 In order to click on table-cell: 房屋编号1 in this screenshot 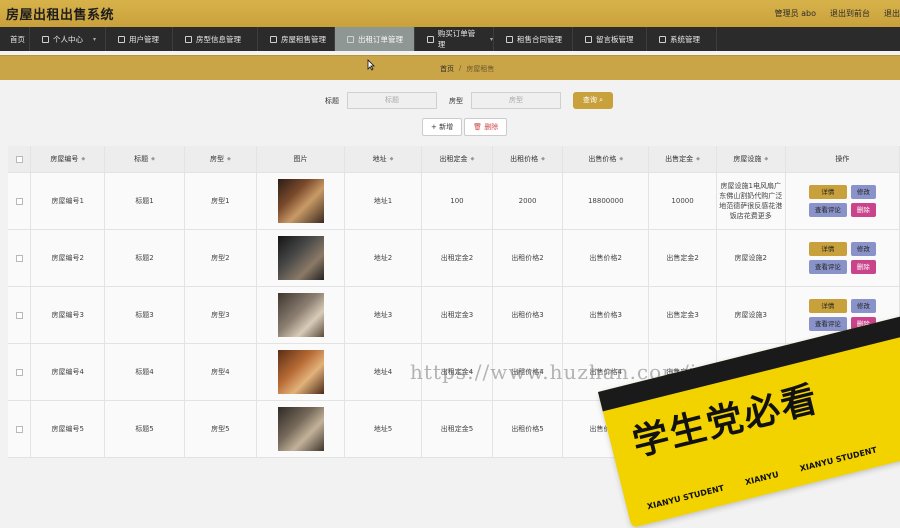, I will do `click(68, 201)`.